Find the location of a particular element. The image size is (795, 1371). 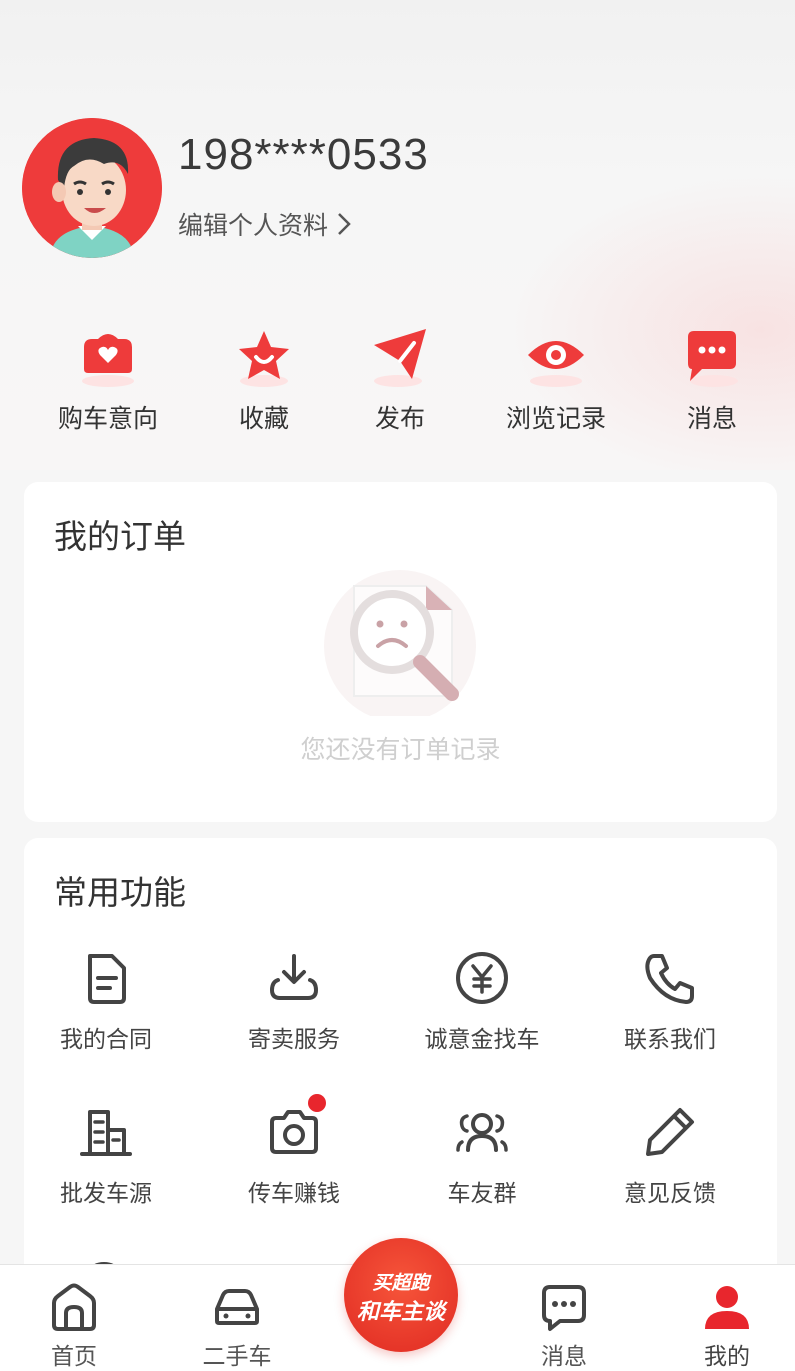

avatar is located at coordinates (92, 188).